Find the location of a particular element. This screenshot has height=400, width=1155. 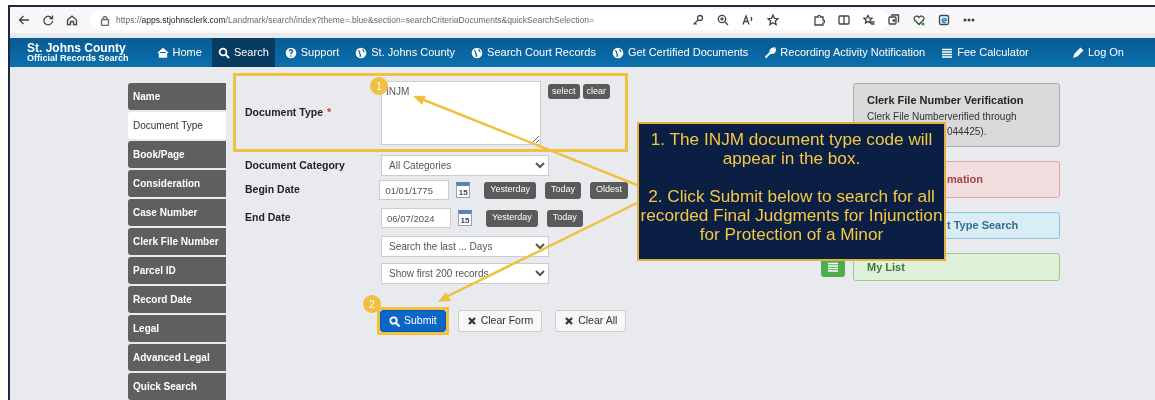

star-icon is located at coordinates (773, 20).